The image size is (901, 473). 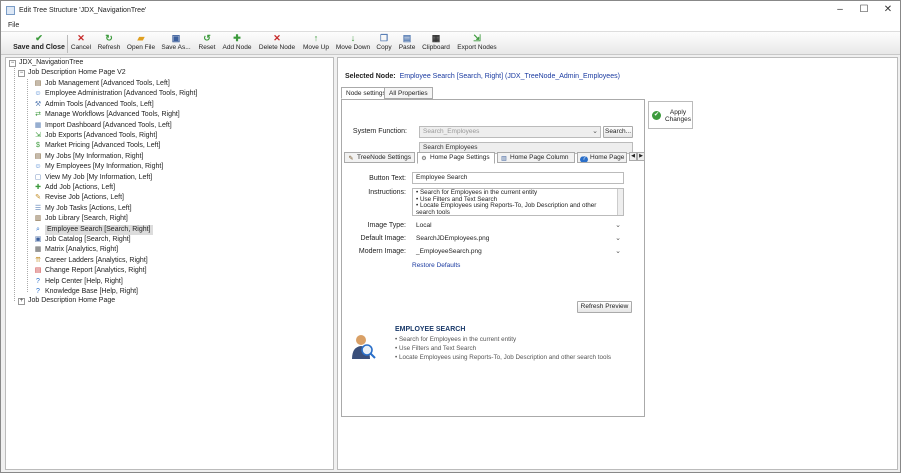 I want to click on tree-item-label: My Job Tasks [Actions, Left], so click(x=88, y=208).